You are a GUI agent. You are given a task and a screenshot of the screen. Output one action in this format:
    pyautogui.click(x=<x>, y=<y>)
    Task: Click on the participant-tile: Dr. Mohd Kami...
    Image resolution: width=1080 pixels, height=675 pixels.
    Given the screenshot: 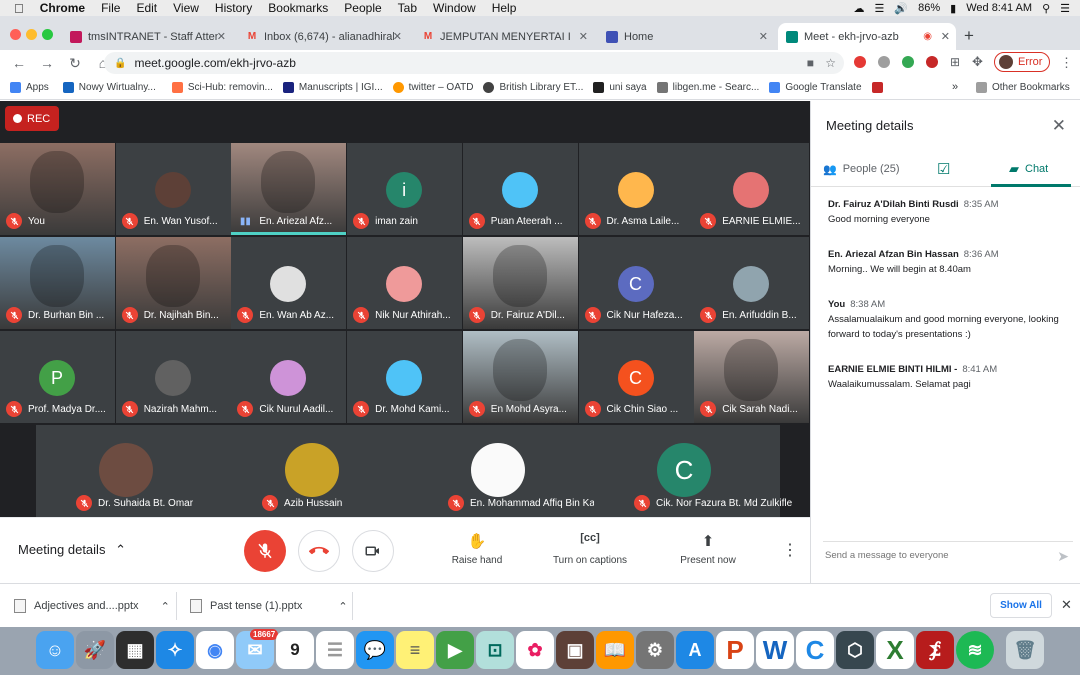 What is the action you would take?
    pyautogui.click(x=405, y=377)
    